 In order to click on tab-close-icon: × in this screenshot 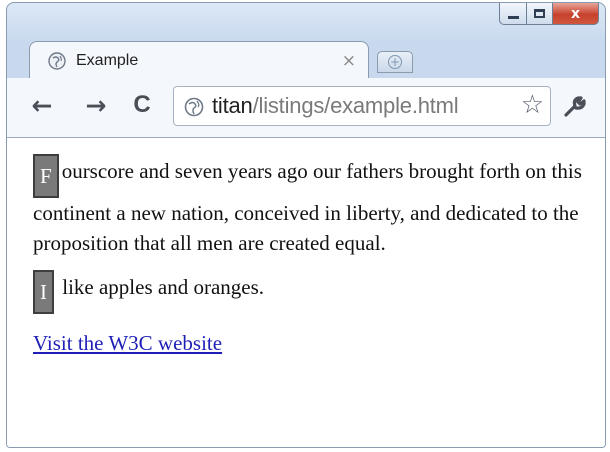, I will do `click(349, 61)`.